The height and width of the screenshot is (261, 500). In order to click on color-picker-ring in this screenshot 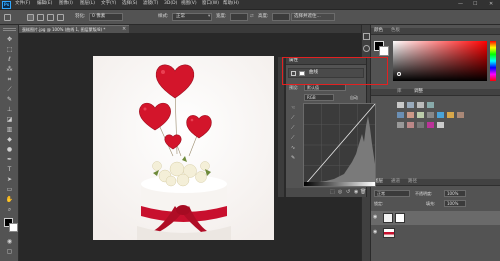, I will do `click(399, 74)`.